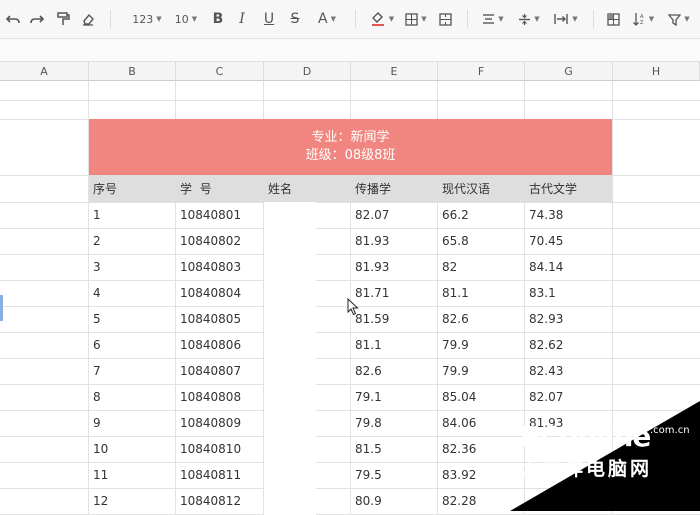 This screenshot has width=700, height=515. I want to click on table-cell: 10840804, so click(220, 293).